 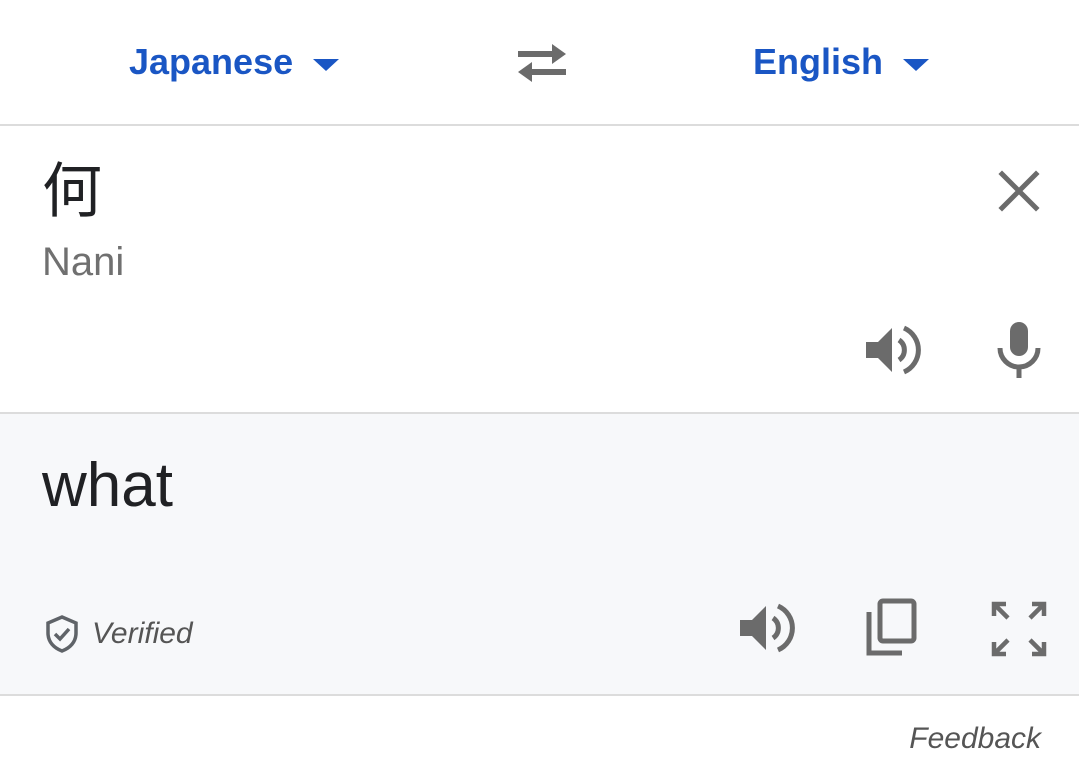 I want to click on source-transliteration: Nani, so click(x=83, y=262).